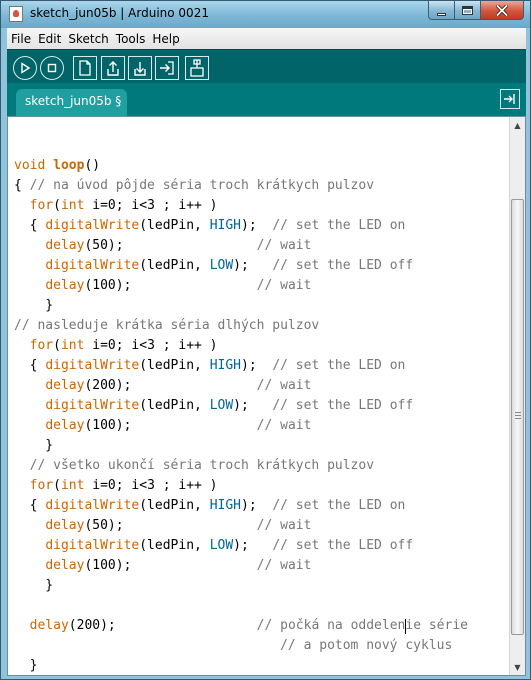 The width and height of the screenshot is (531, 680). I want to click on save-button, so click(140, 68).